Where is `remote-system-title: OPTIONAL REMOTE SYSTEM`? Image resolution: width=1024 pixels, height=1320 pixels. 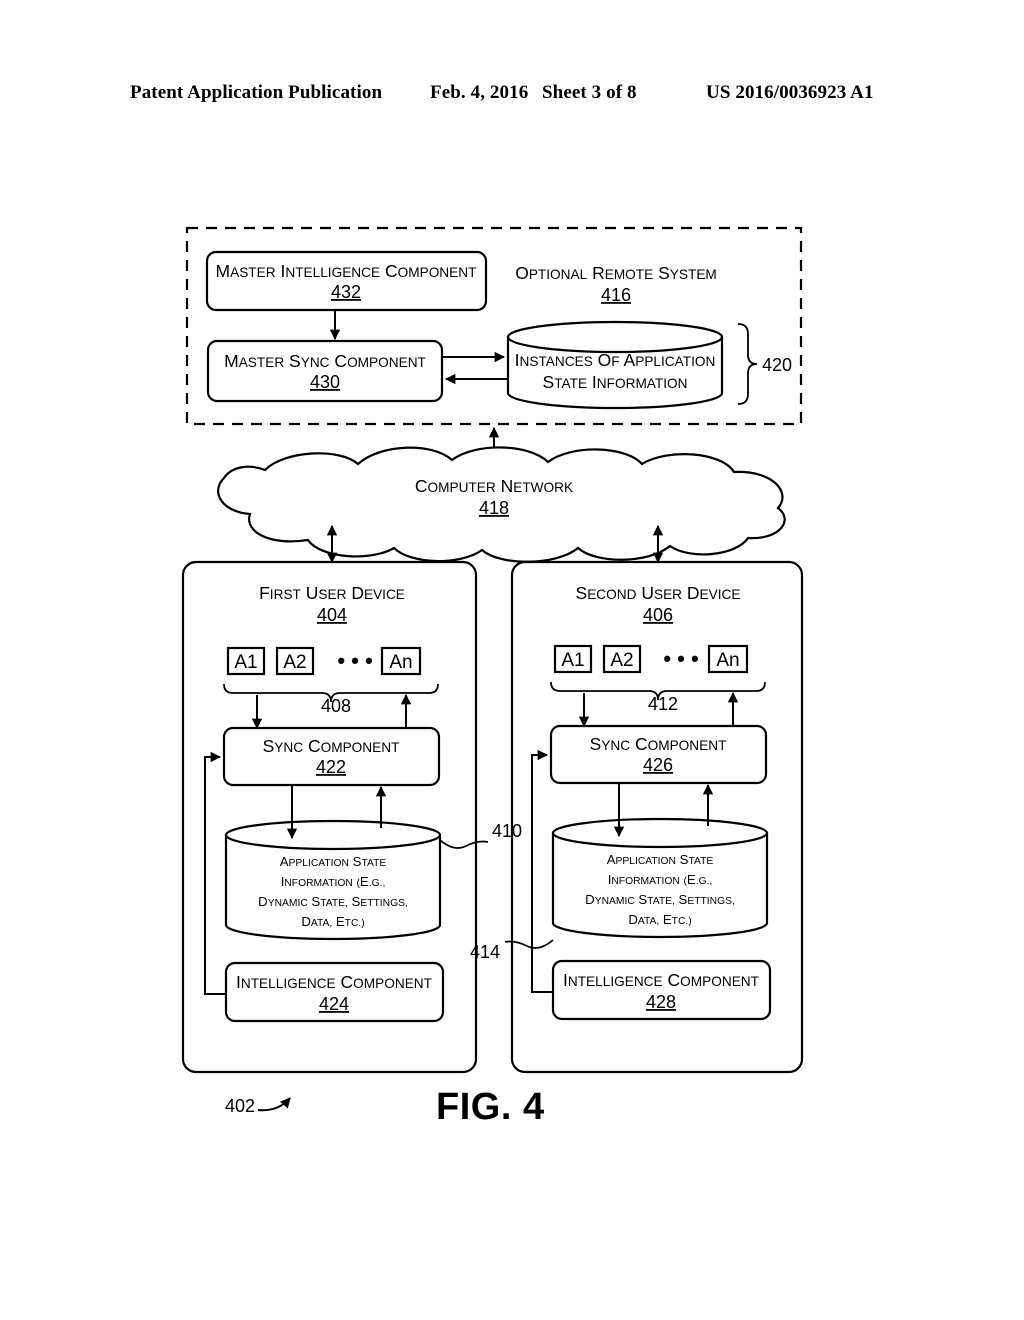
remote-system-title: OPTIONAL REMOTE SYSTEM is located at coordinates (616, 273).